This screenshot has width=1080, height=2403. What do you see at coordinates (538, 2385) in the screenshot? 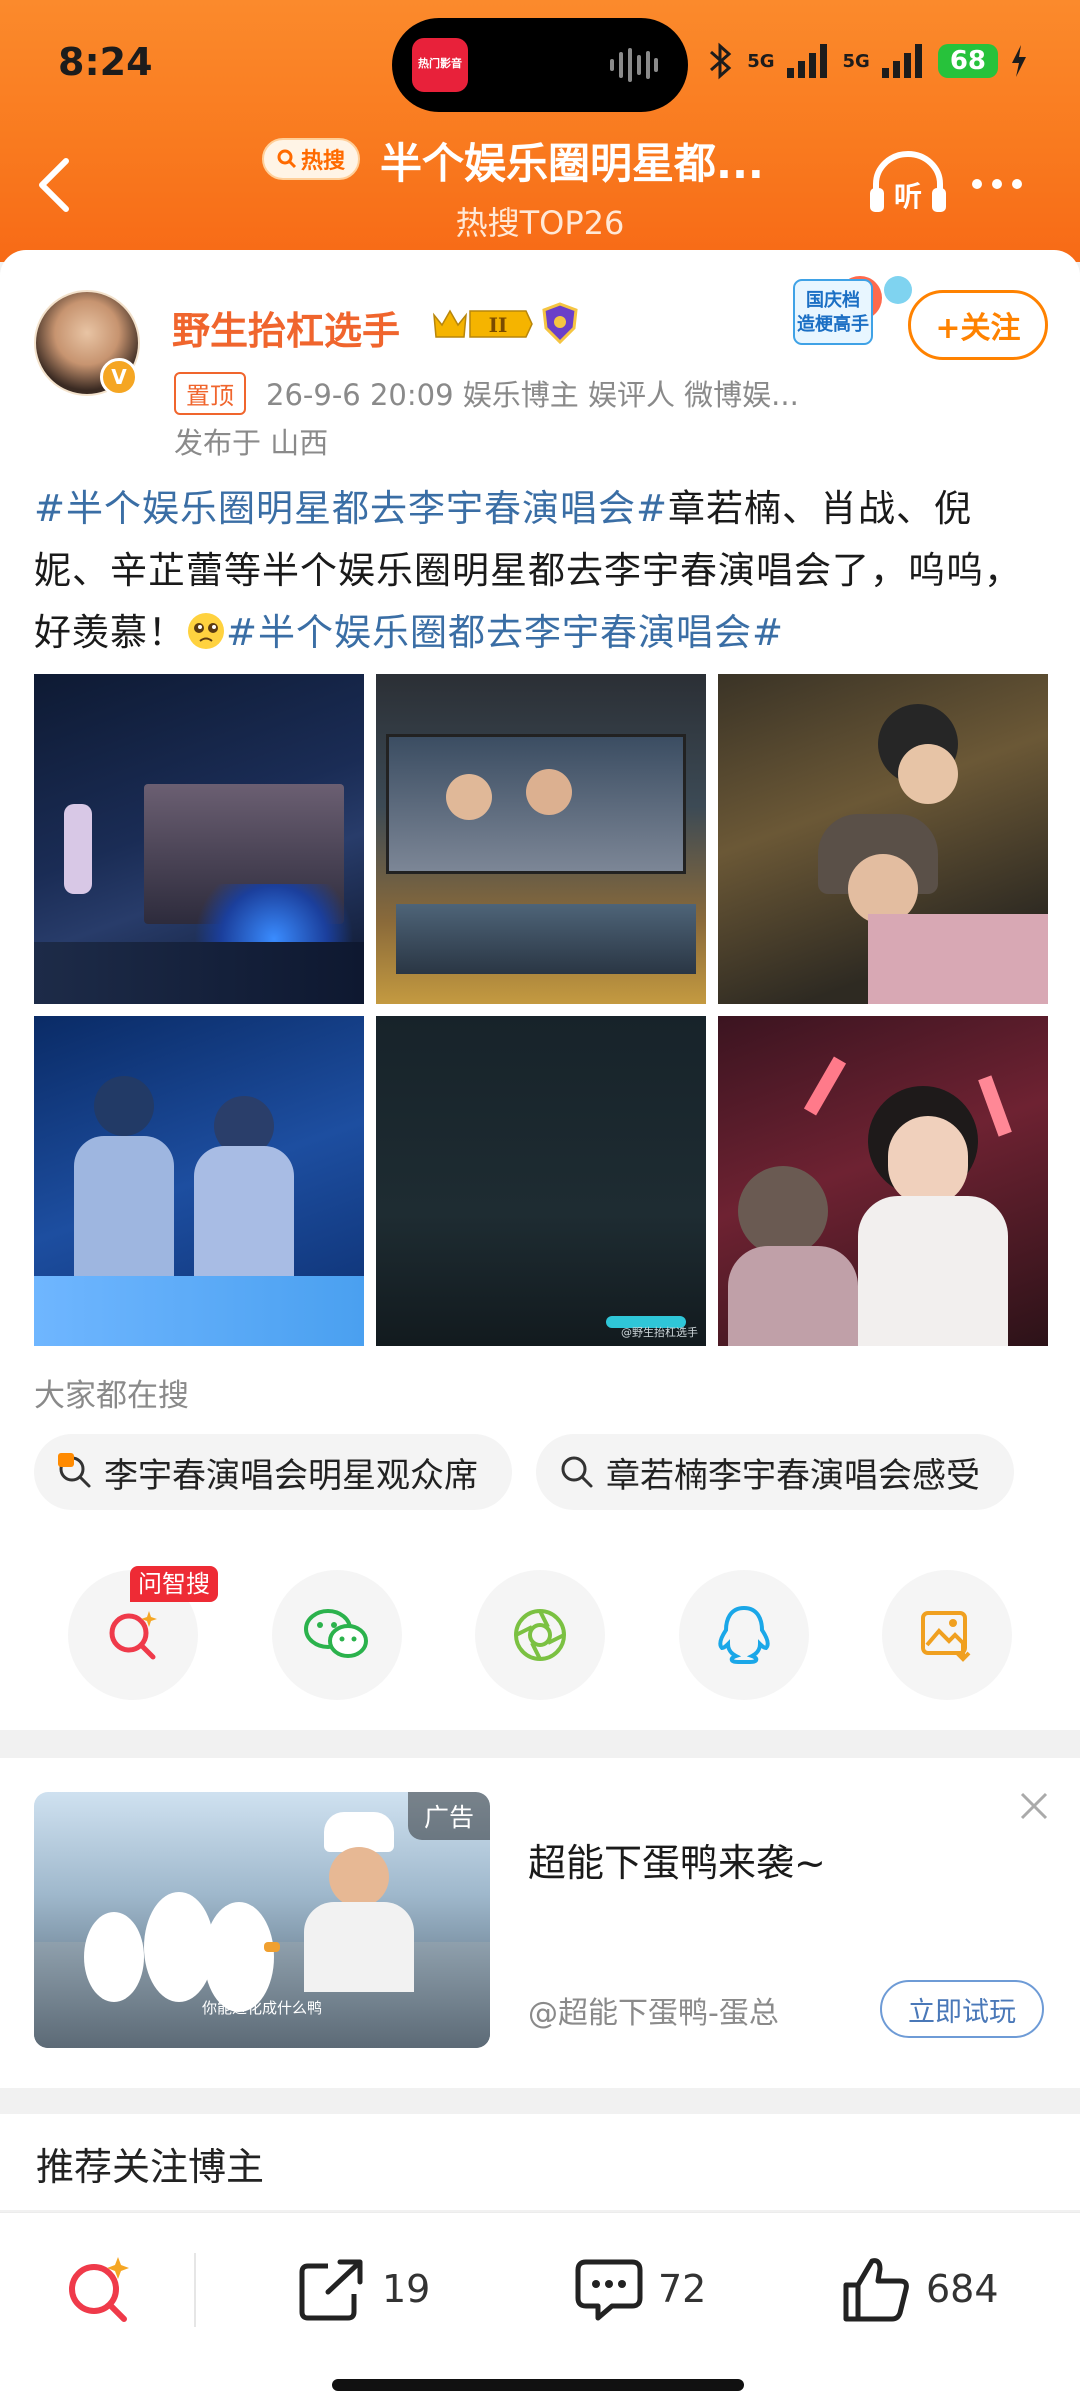
I see `home-indicator` at bounding box center [538, 2385].